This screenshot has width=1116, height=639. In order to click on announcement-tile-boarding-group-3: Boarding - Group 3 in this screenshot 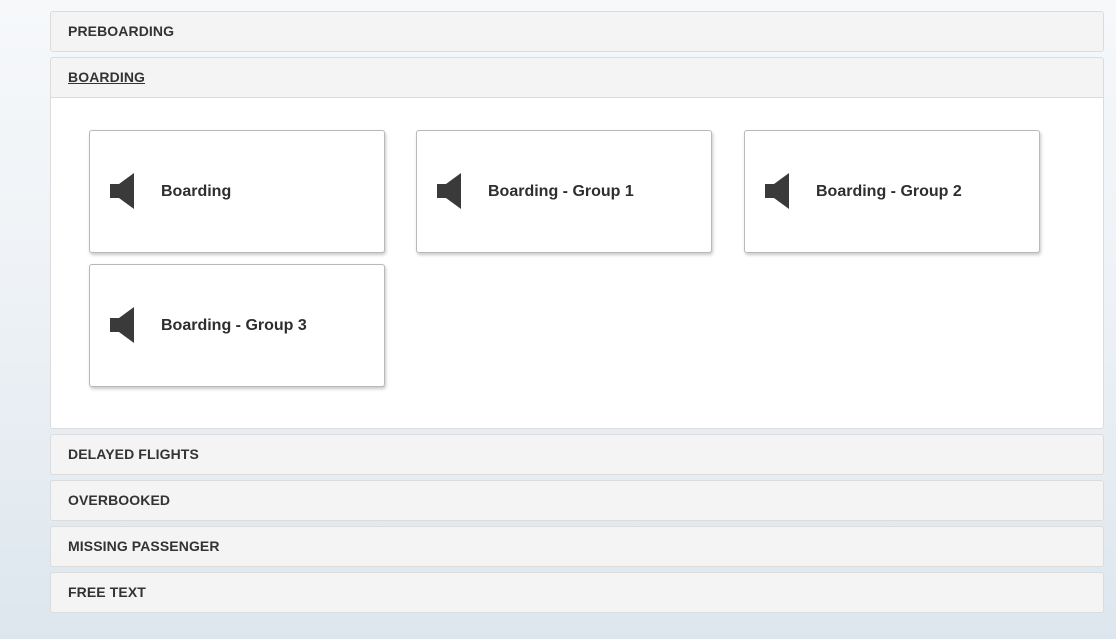, I will do `click(237, 325)`.